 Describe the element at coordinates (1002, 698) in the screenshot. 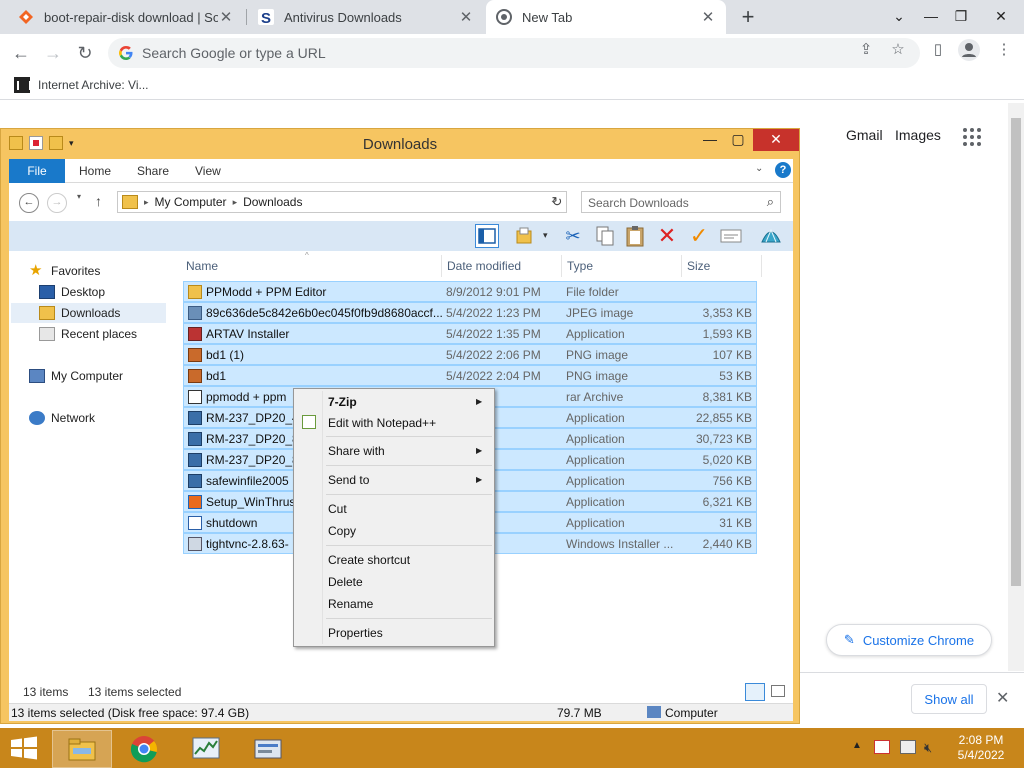

I see `close-download-bar-icon: ✕` at that location.